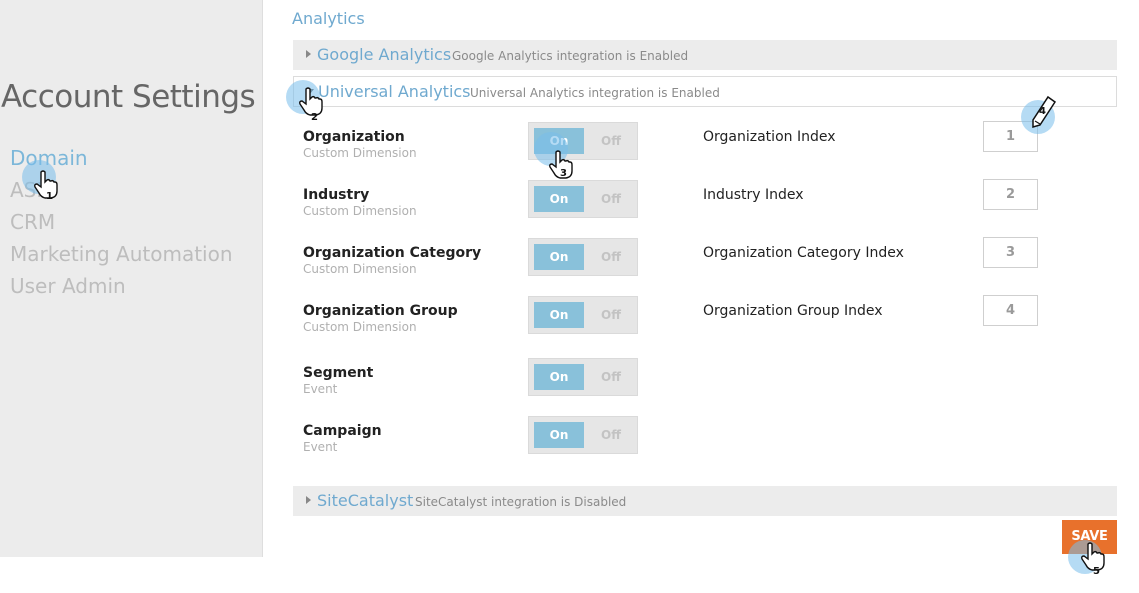 This screenshot has width=1139, height=593. Describe the element at coordinates (32, 222) in the screenshot. I see `sidebar-item-crm: CRM` at that location.